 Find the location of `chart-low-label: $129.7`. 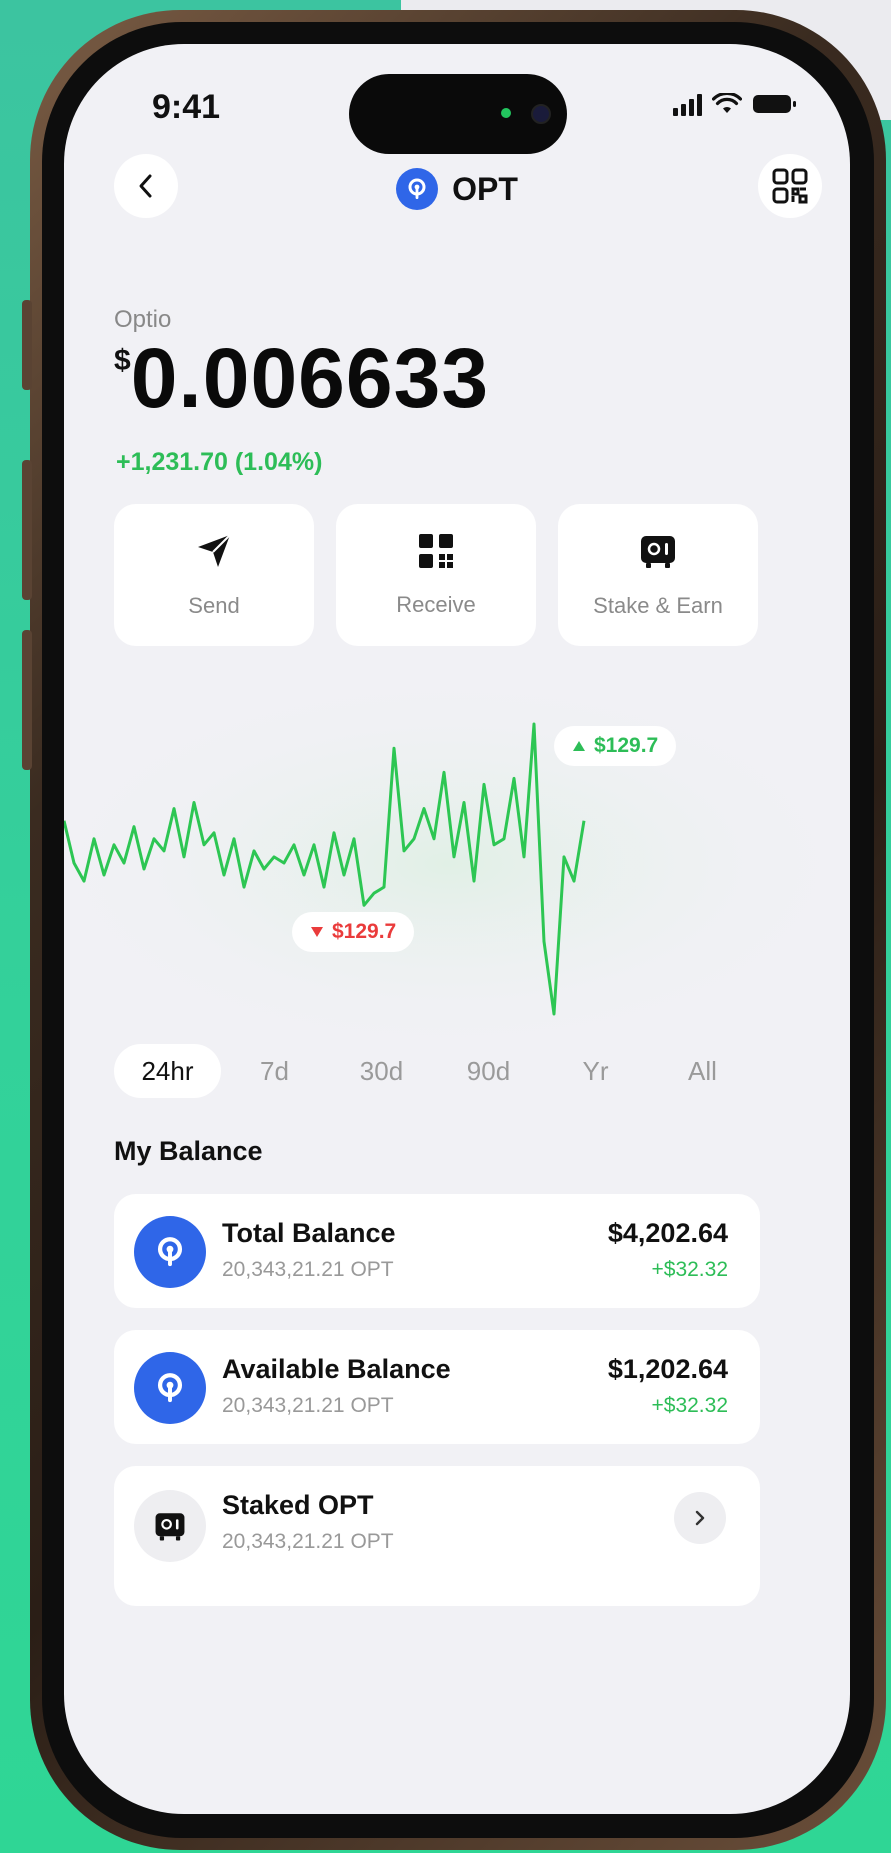

chart-low-label: $129.7 is located at coordinates (364, 931).